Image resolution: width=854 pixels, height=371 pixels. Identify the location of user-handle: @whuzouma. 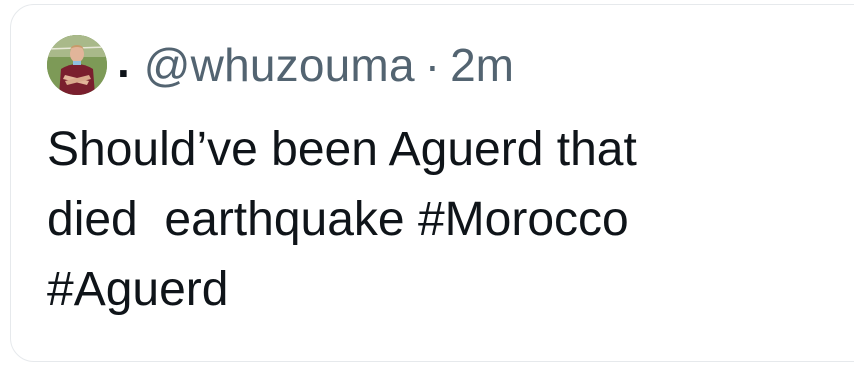
(279, 65).